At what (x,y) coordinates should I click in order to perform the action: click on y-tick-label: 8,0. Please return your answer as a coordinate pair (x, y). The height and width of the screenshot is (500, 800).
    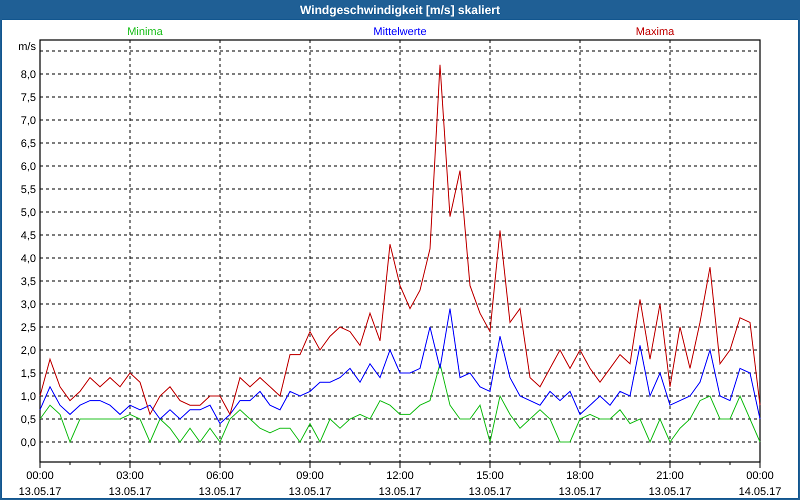
    Looking at the image, I should click on (28, 75).